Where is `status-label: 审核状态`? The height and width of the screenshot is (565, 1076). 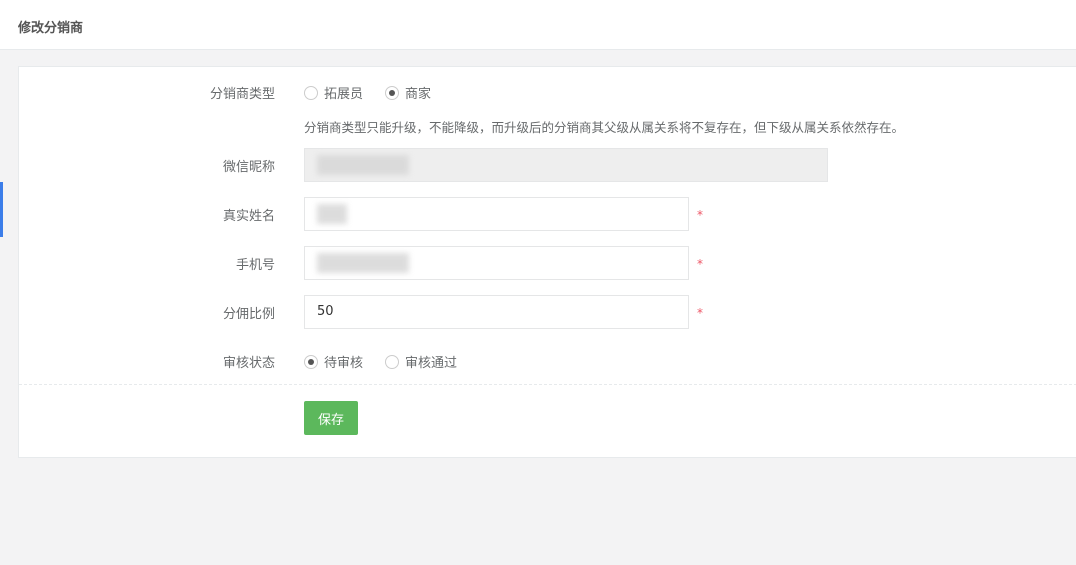
status-label: 审核状态 is located at coordinates (248, 363).